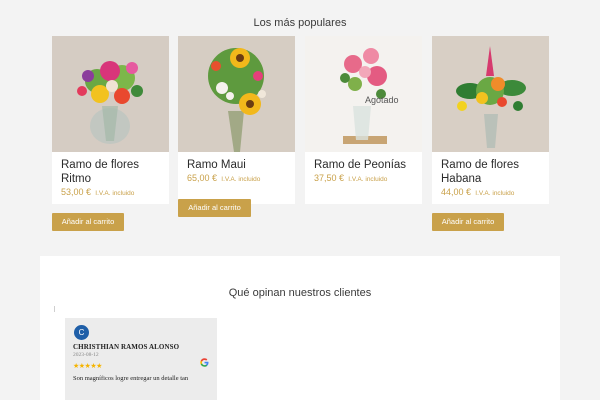 The width and height of the screenshot is (600, 400). I want to click on price-row: 44,00 € I.V.A. incluido, so click(491, 192).